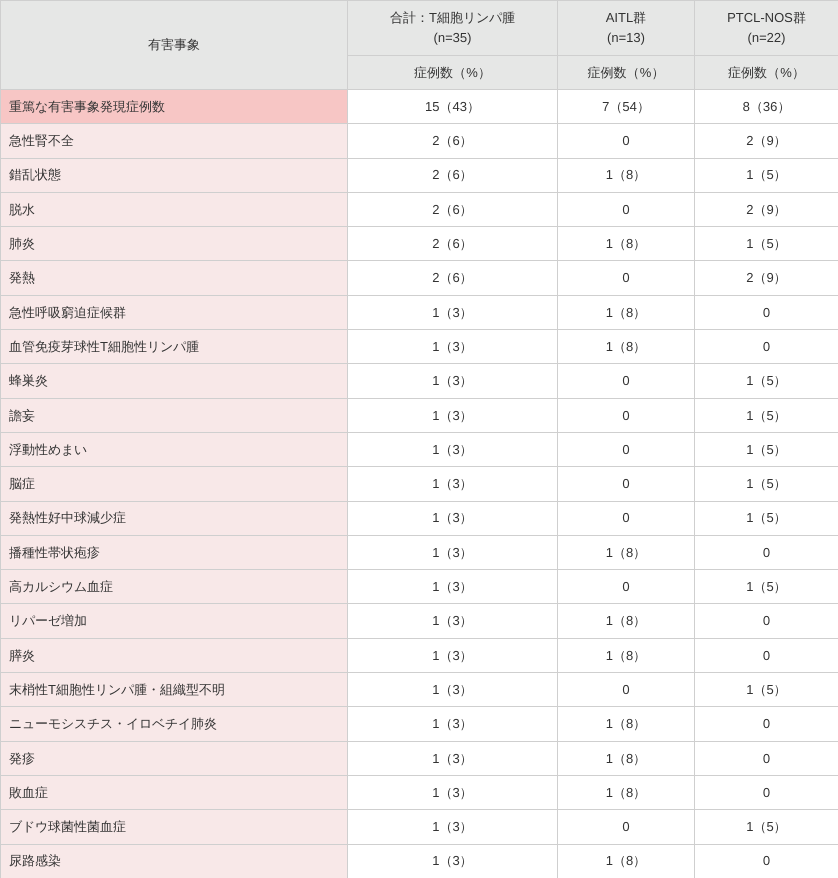  I want to click on row-header-cell: リパーゼ増加, so click(174, 621).